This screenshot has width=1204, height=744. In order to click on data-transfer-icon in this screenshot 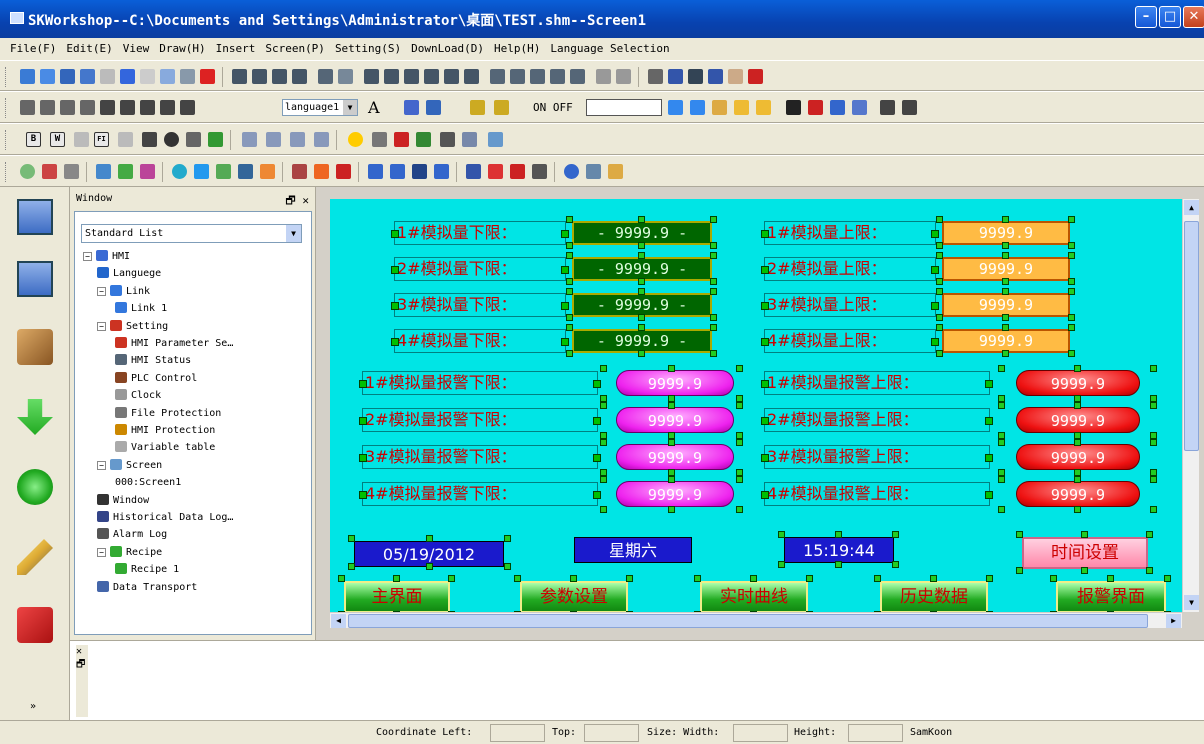, I will do `click(147, 171)`.